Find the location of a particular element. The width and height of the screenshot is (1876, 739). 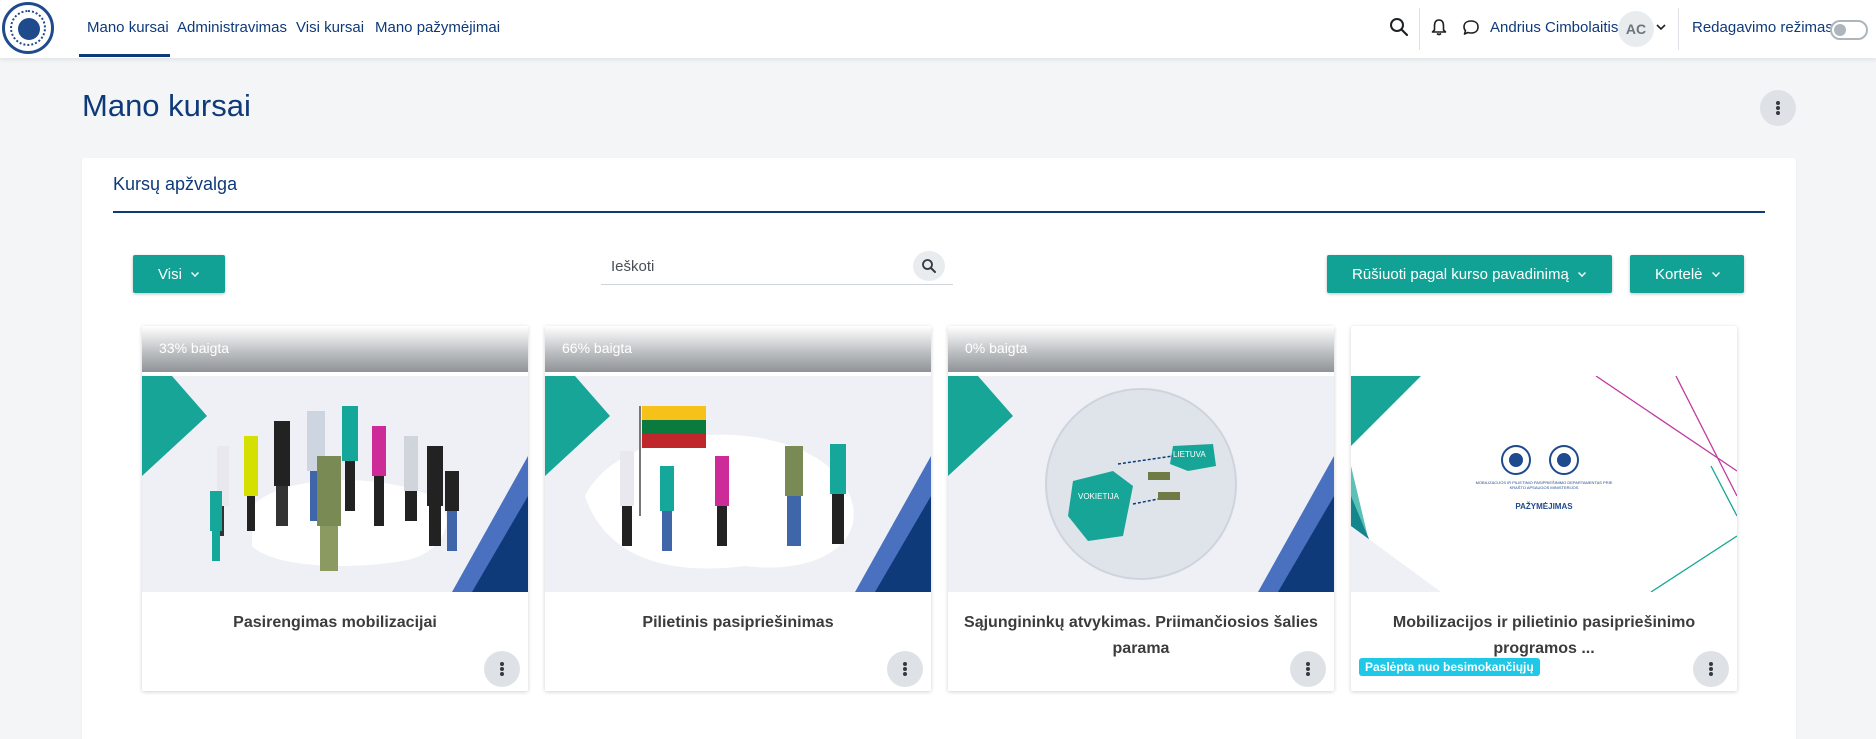

logo-emblem is located at coordinates (29, 29).